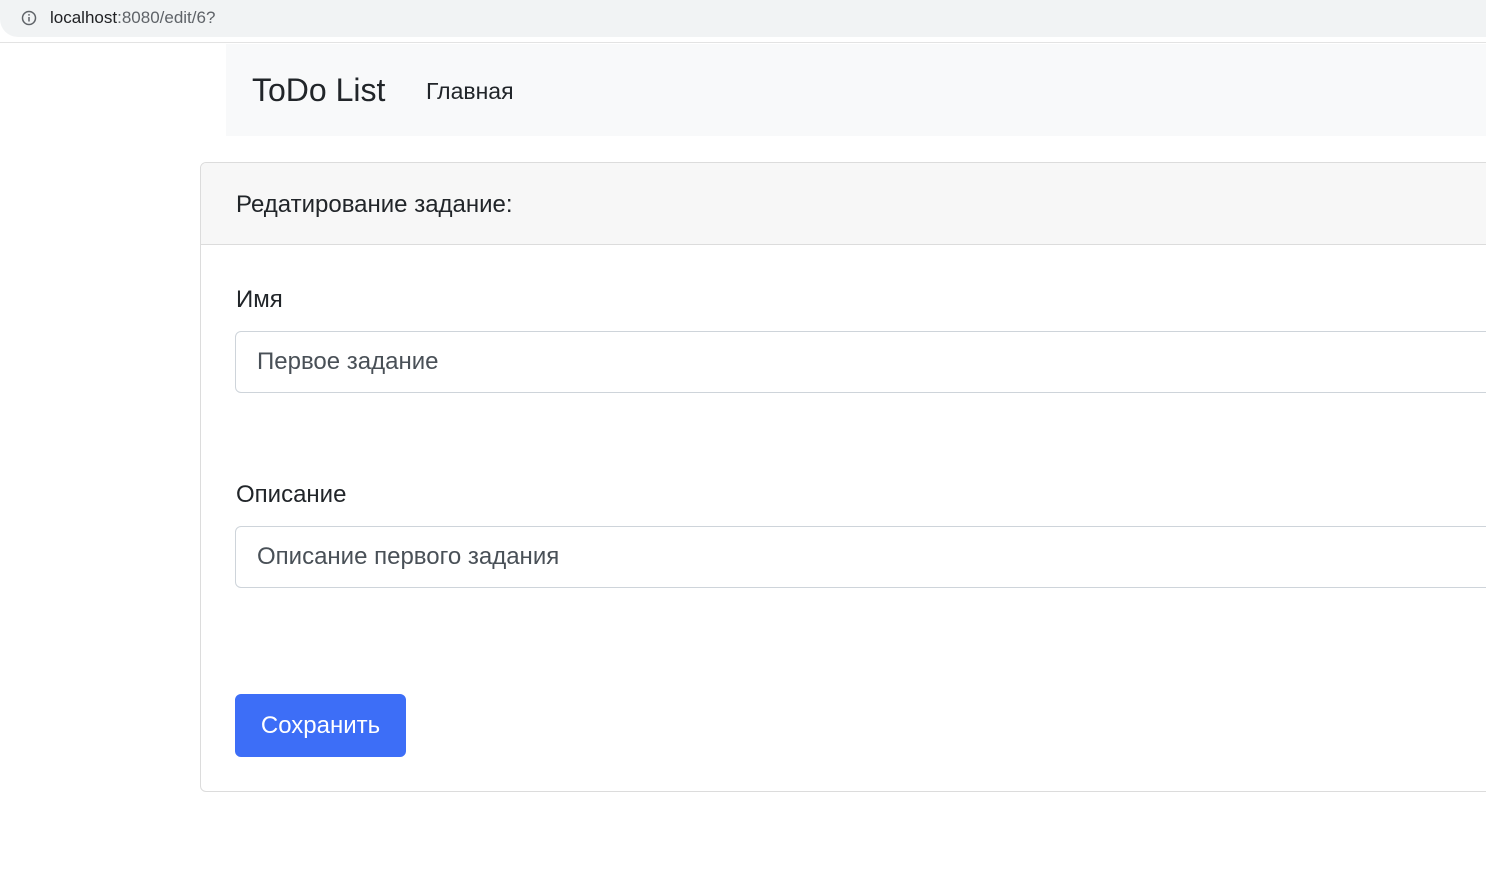 The image size is (1486, 876). What do you see at coordinates (470, 91) in the screenshot?
I see `nav-link-home: Главная` at bounding box center [470, 91].